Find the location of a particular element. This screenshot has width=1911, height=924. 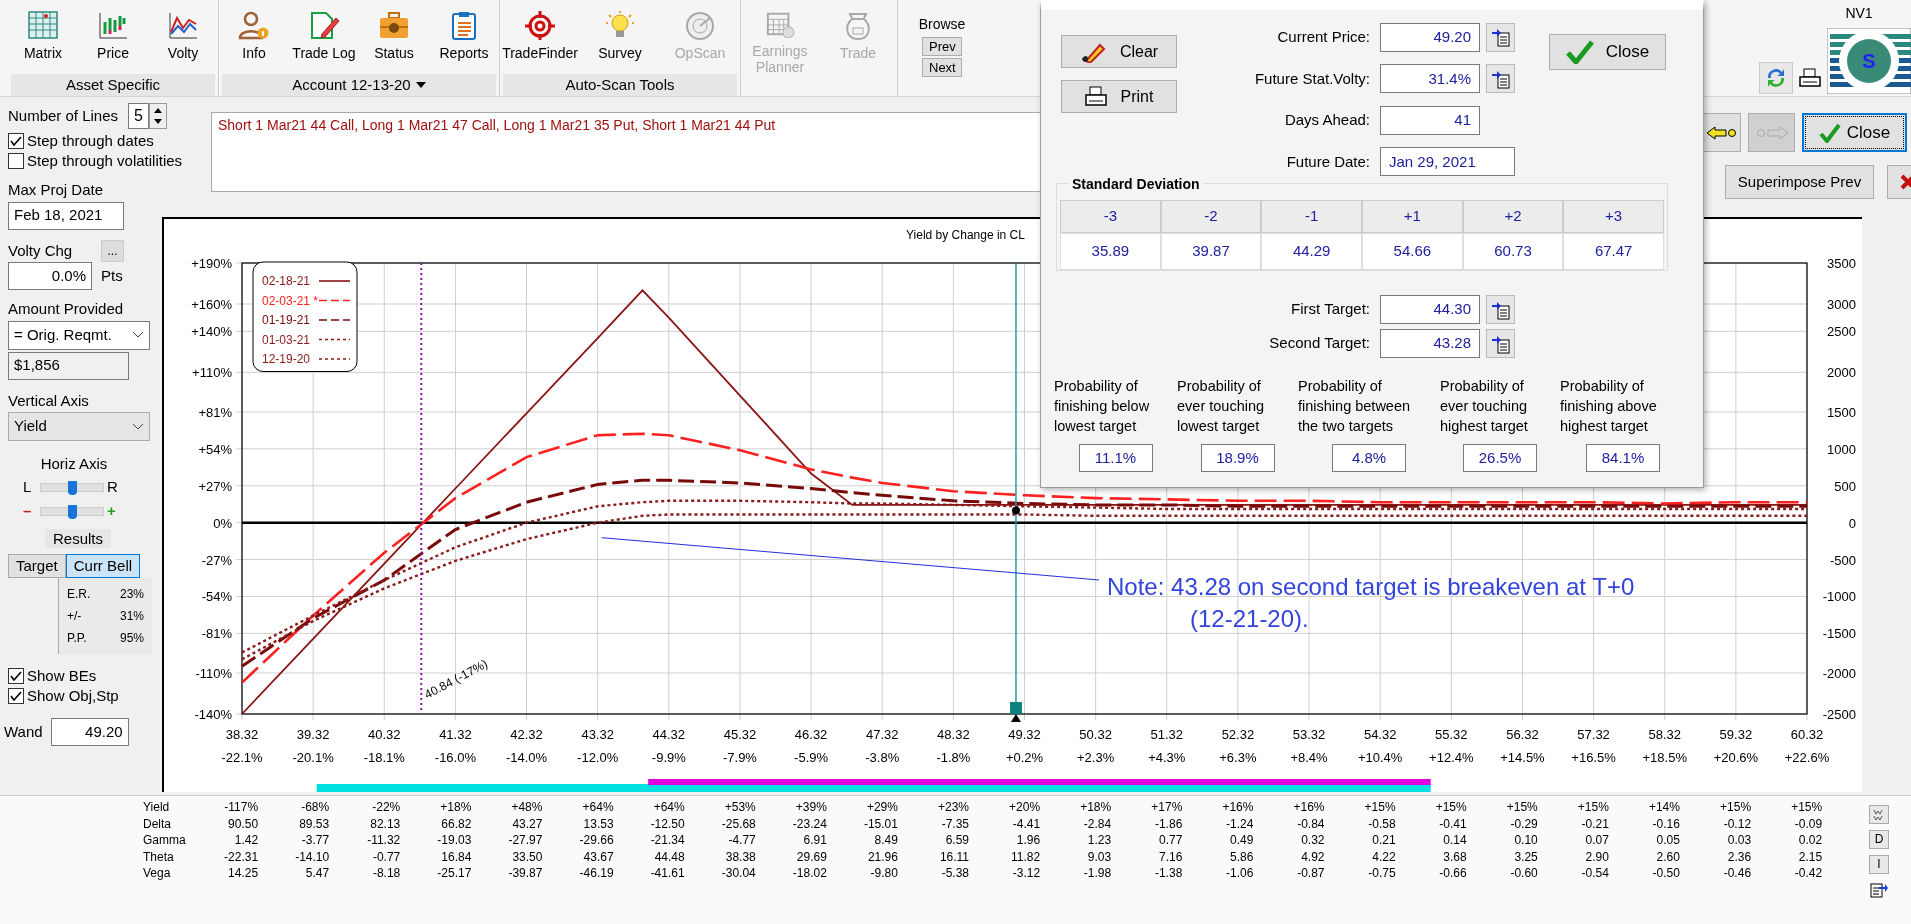

axis-label: -1.8% is located at coordinates (953, 757).